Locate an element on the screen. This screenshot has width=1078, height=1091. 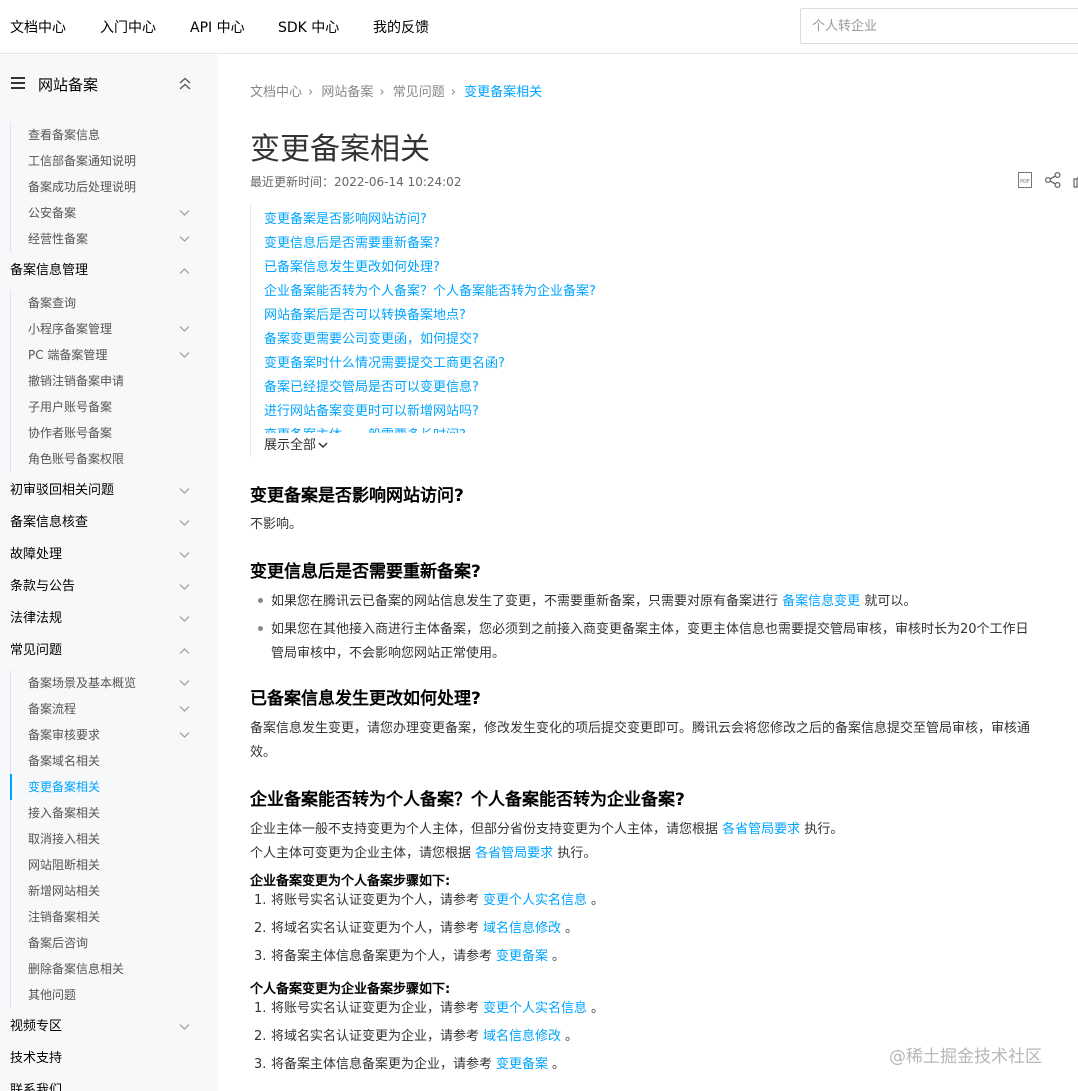
sidebar-item: 网站阻断相关 is located at coordinates (109, 865).